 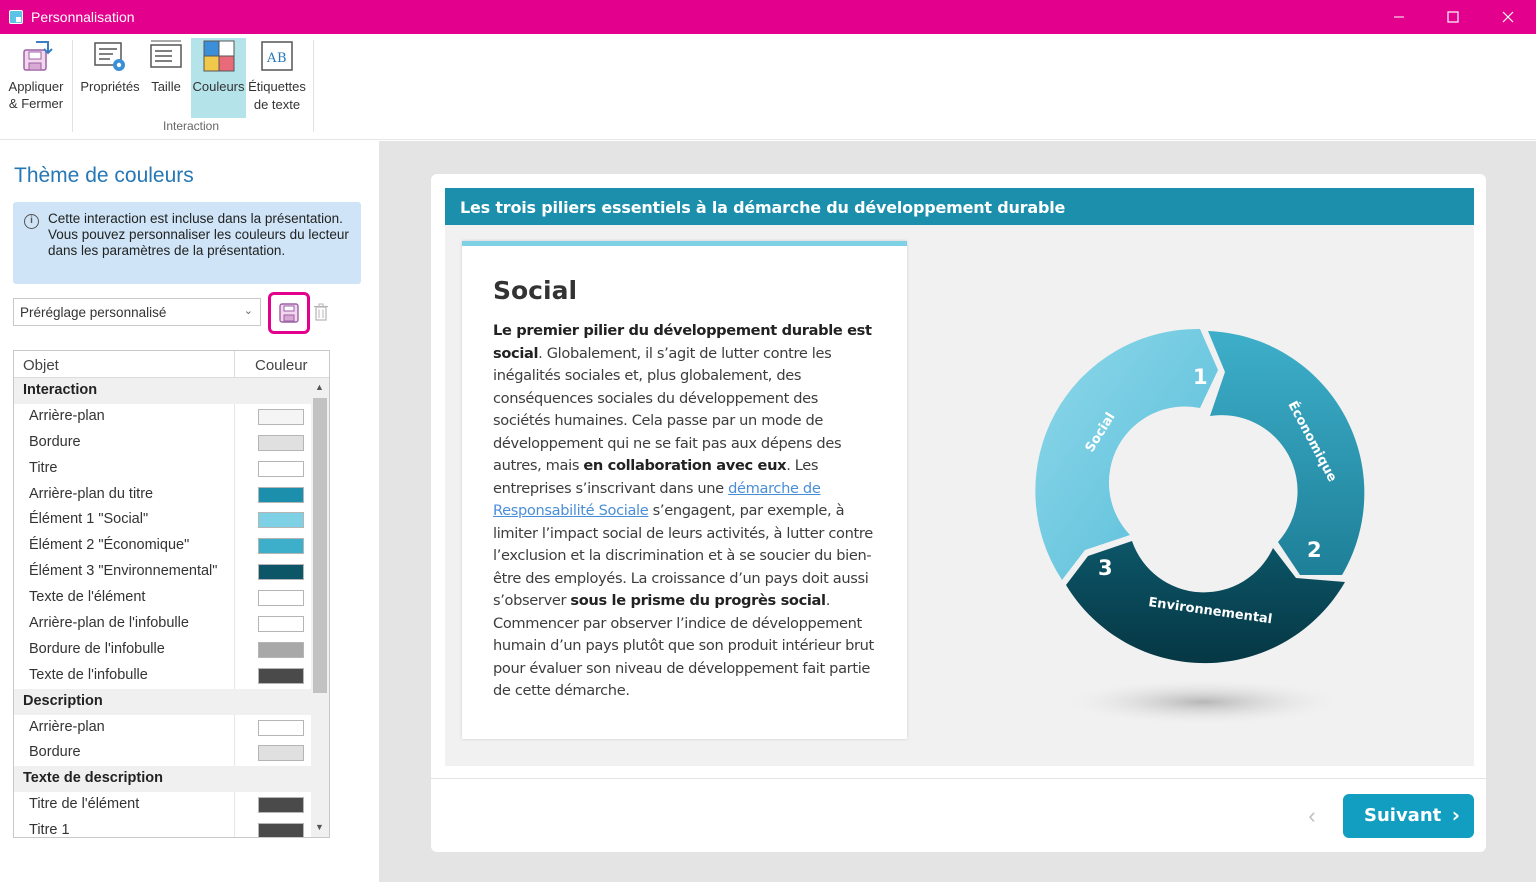 What do you see at coordinates (1200, 377) in the screenshot?
I see `segment-number-1: 1` at bounding box center [1200, 377].